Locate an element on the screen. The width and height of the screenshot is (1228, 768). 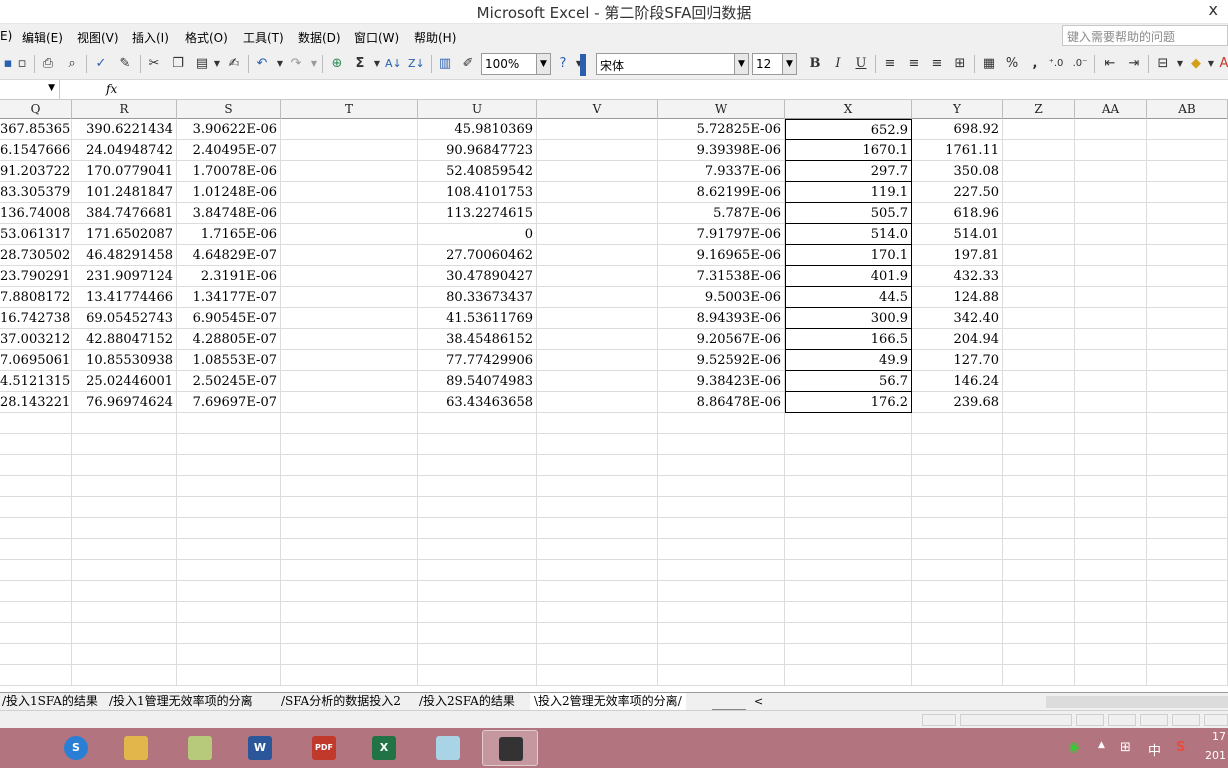
autosum-icon: Σ is located at coordinates (360, 64).